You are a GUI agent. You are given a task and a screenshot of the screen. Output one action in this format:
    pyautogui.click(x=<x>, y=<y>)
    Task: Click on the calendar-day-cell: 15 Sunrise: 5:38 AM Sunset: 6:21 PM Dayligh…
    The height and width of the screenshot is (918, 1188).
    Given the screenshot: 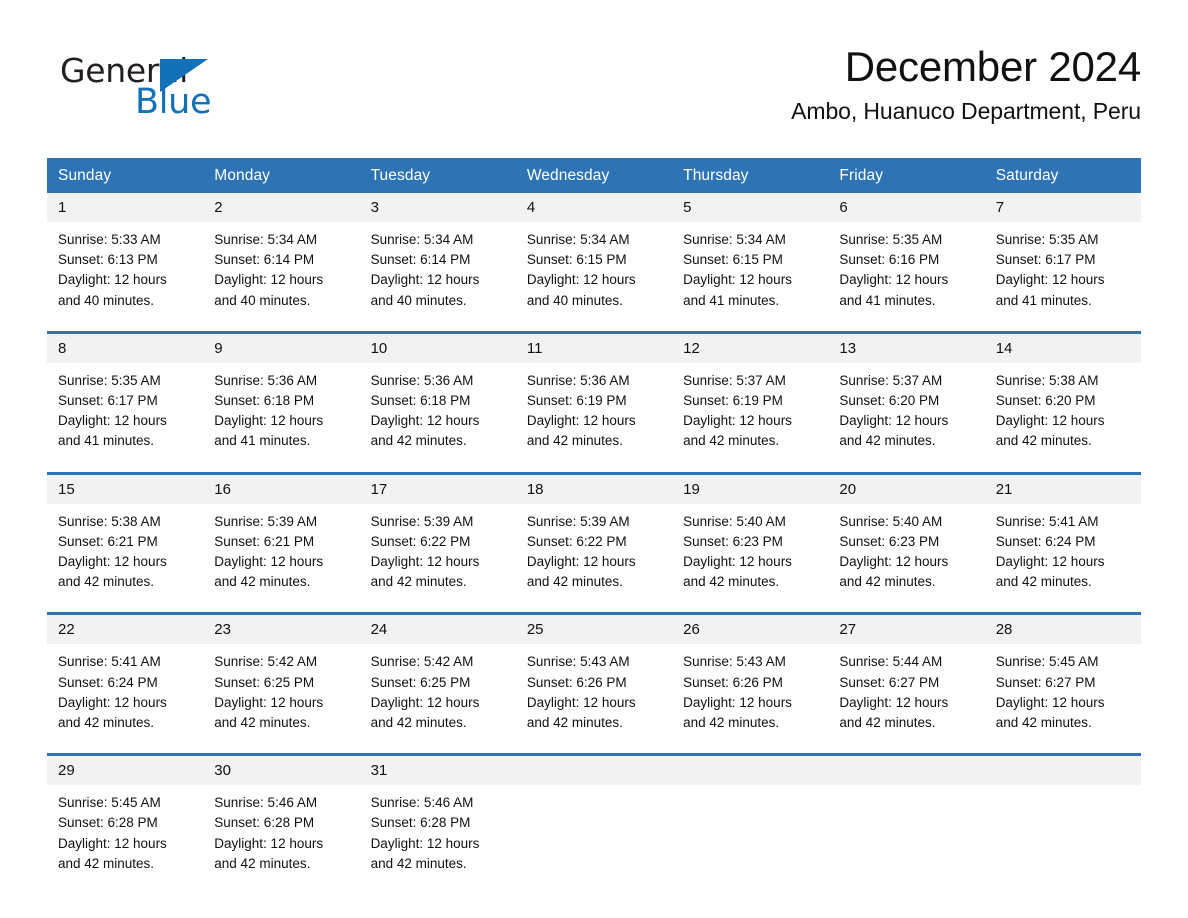 What is the action you would take?
    pyautogui.click(x=125, y=535)
    